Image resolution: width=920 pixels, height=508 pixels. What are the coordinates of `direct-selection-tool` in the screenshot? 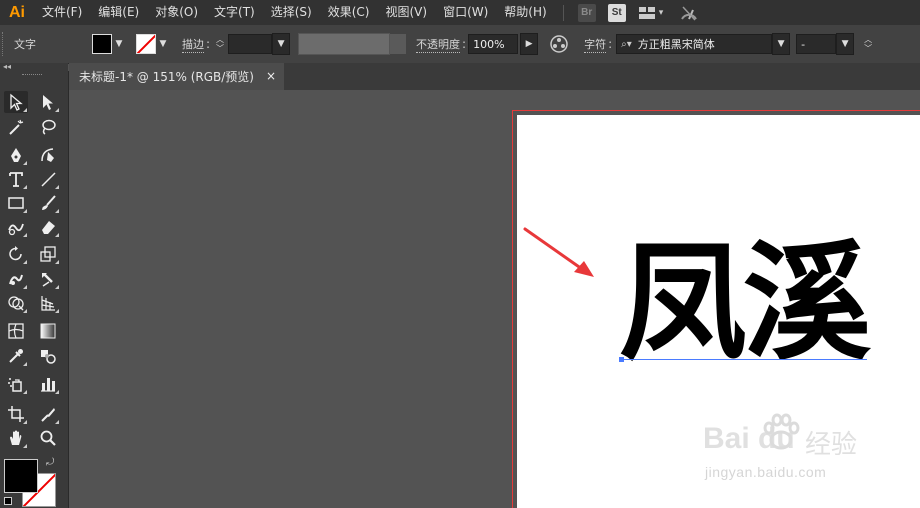 It's located at (48, 102).